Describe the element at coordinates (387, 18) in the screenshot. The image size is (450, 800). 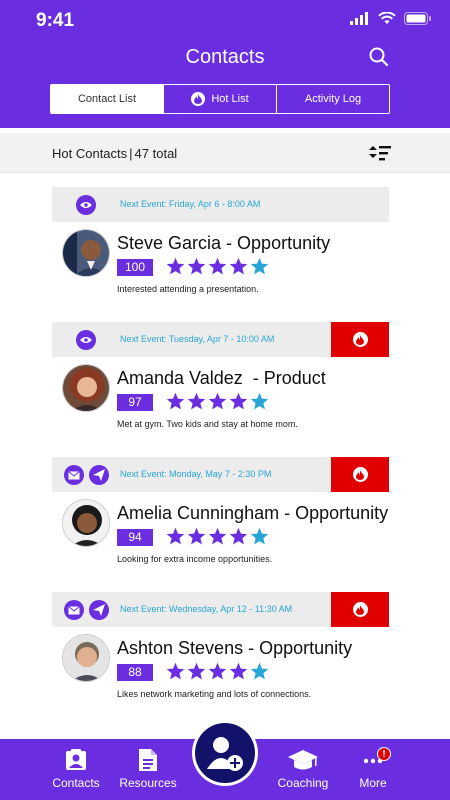
I see `wifi-icon` at that location.